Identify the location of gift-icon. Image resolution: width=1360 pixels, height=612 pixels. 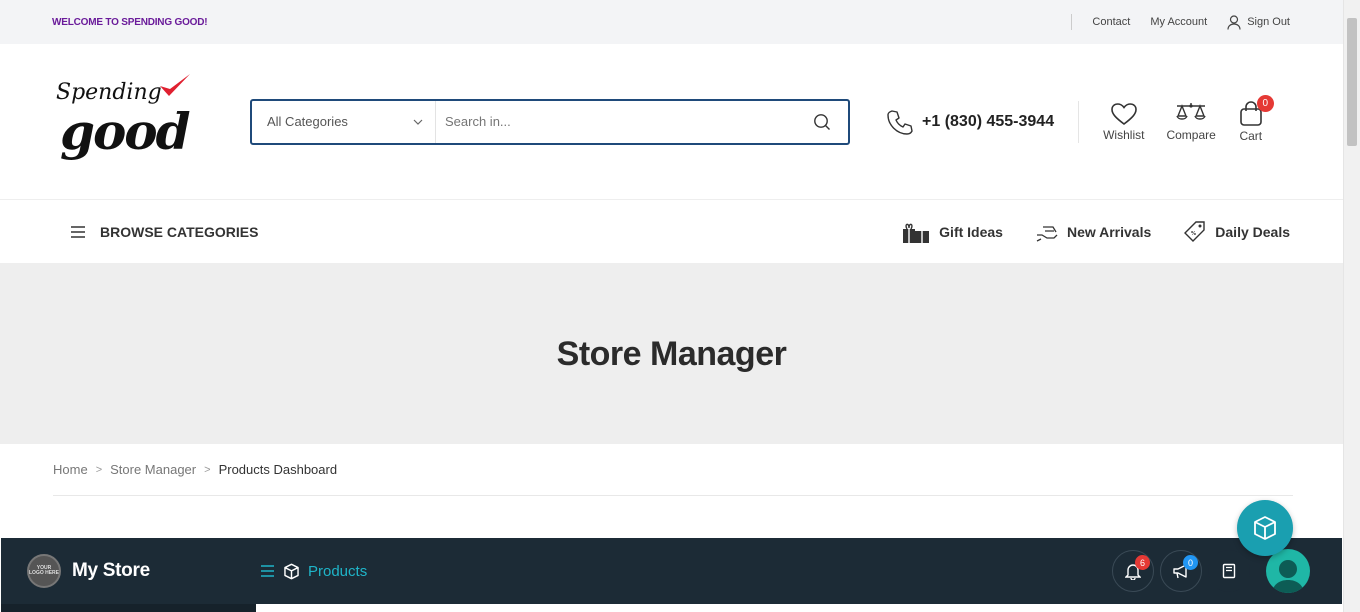
(916, 233).